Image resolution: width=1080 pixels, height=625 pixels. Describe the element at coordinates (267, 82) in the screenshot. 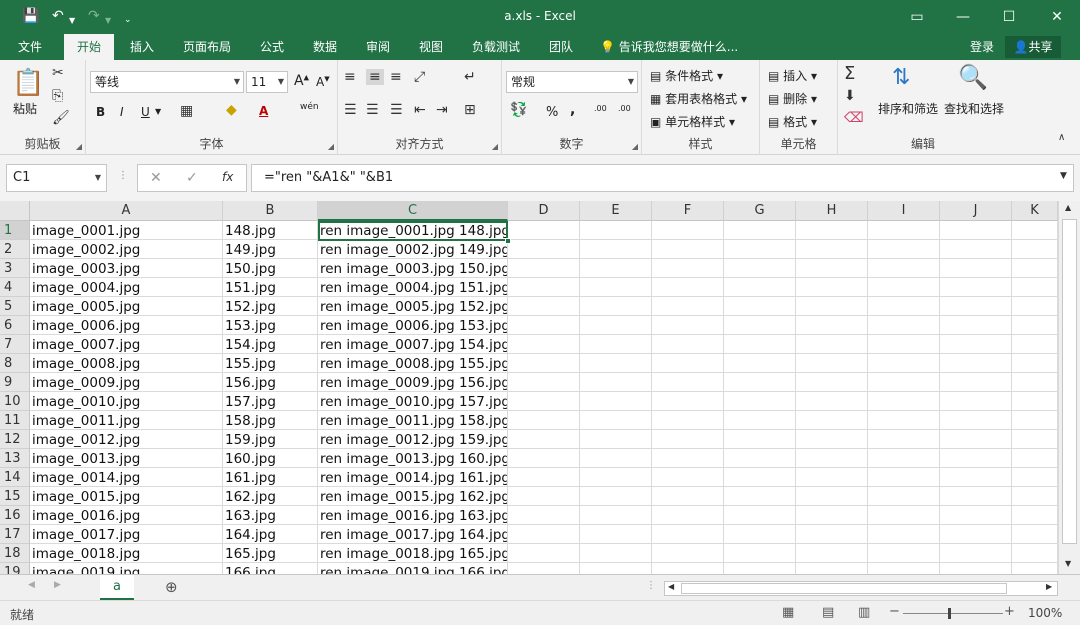

I see `font-size-select: 11 ▼` at that location.